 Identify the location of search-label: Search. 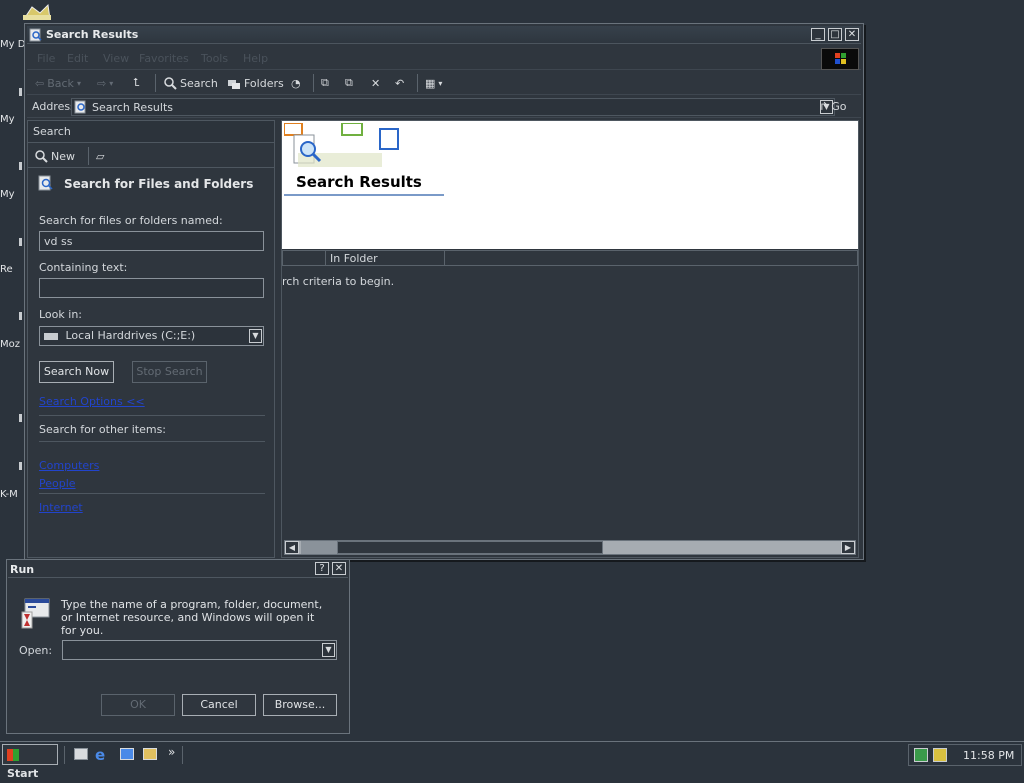
(199, 83).